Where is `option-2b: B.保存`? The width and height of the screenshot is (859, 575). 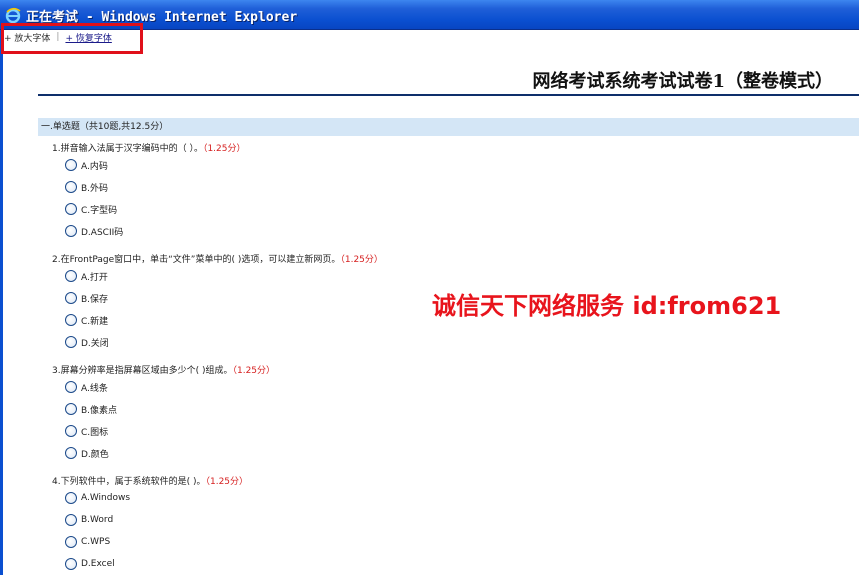
option-2b: B.保存 is located at coordinates (86, 298).